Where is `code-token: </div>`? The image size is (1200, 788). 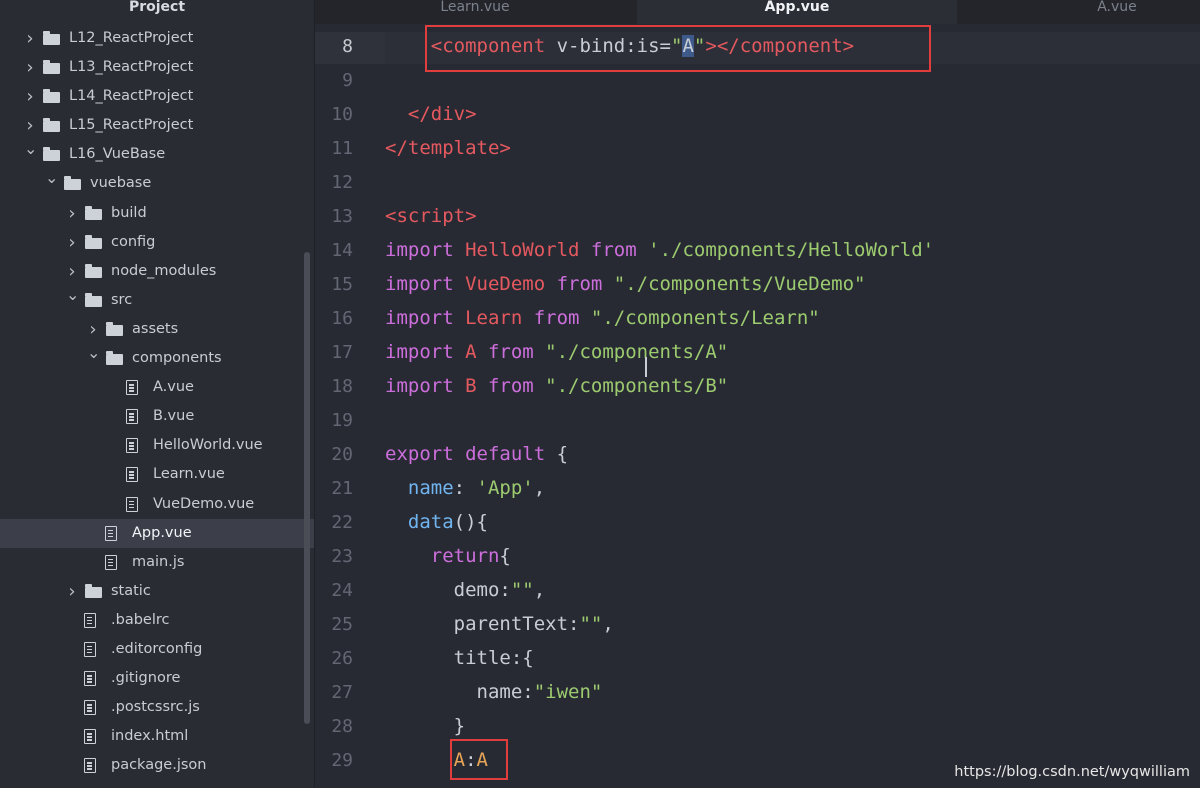 code-token: </div> is located at coordinates (442, 114).